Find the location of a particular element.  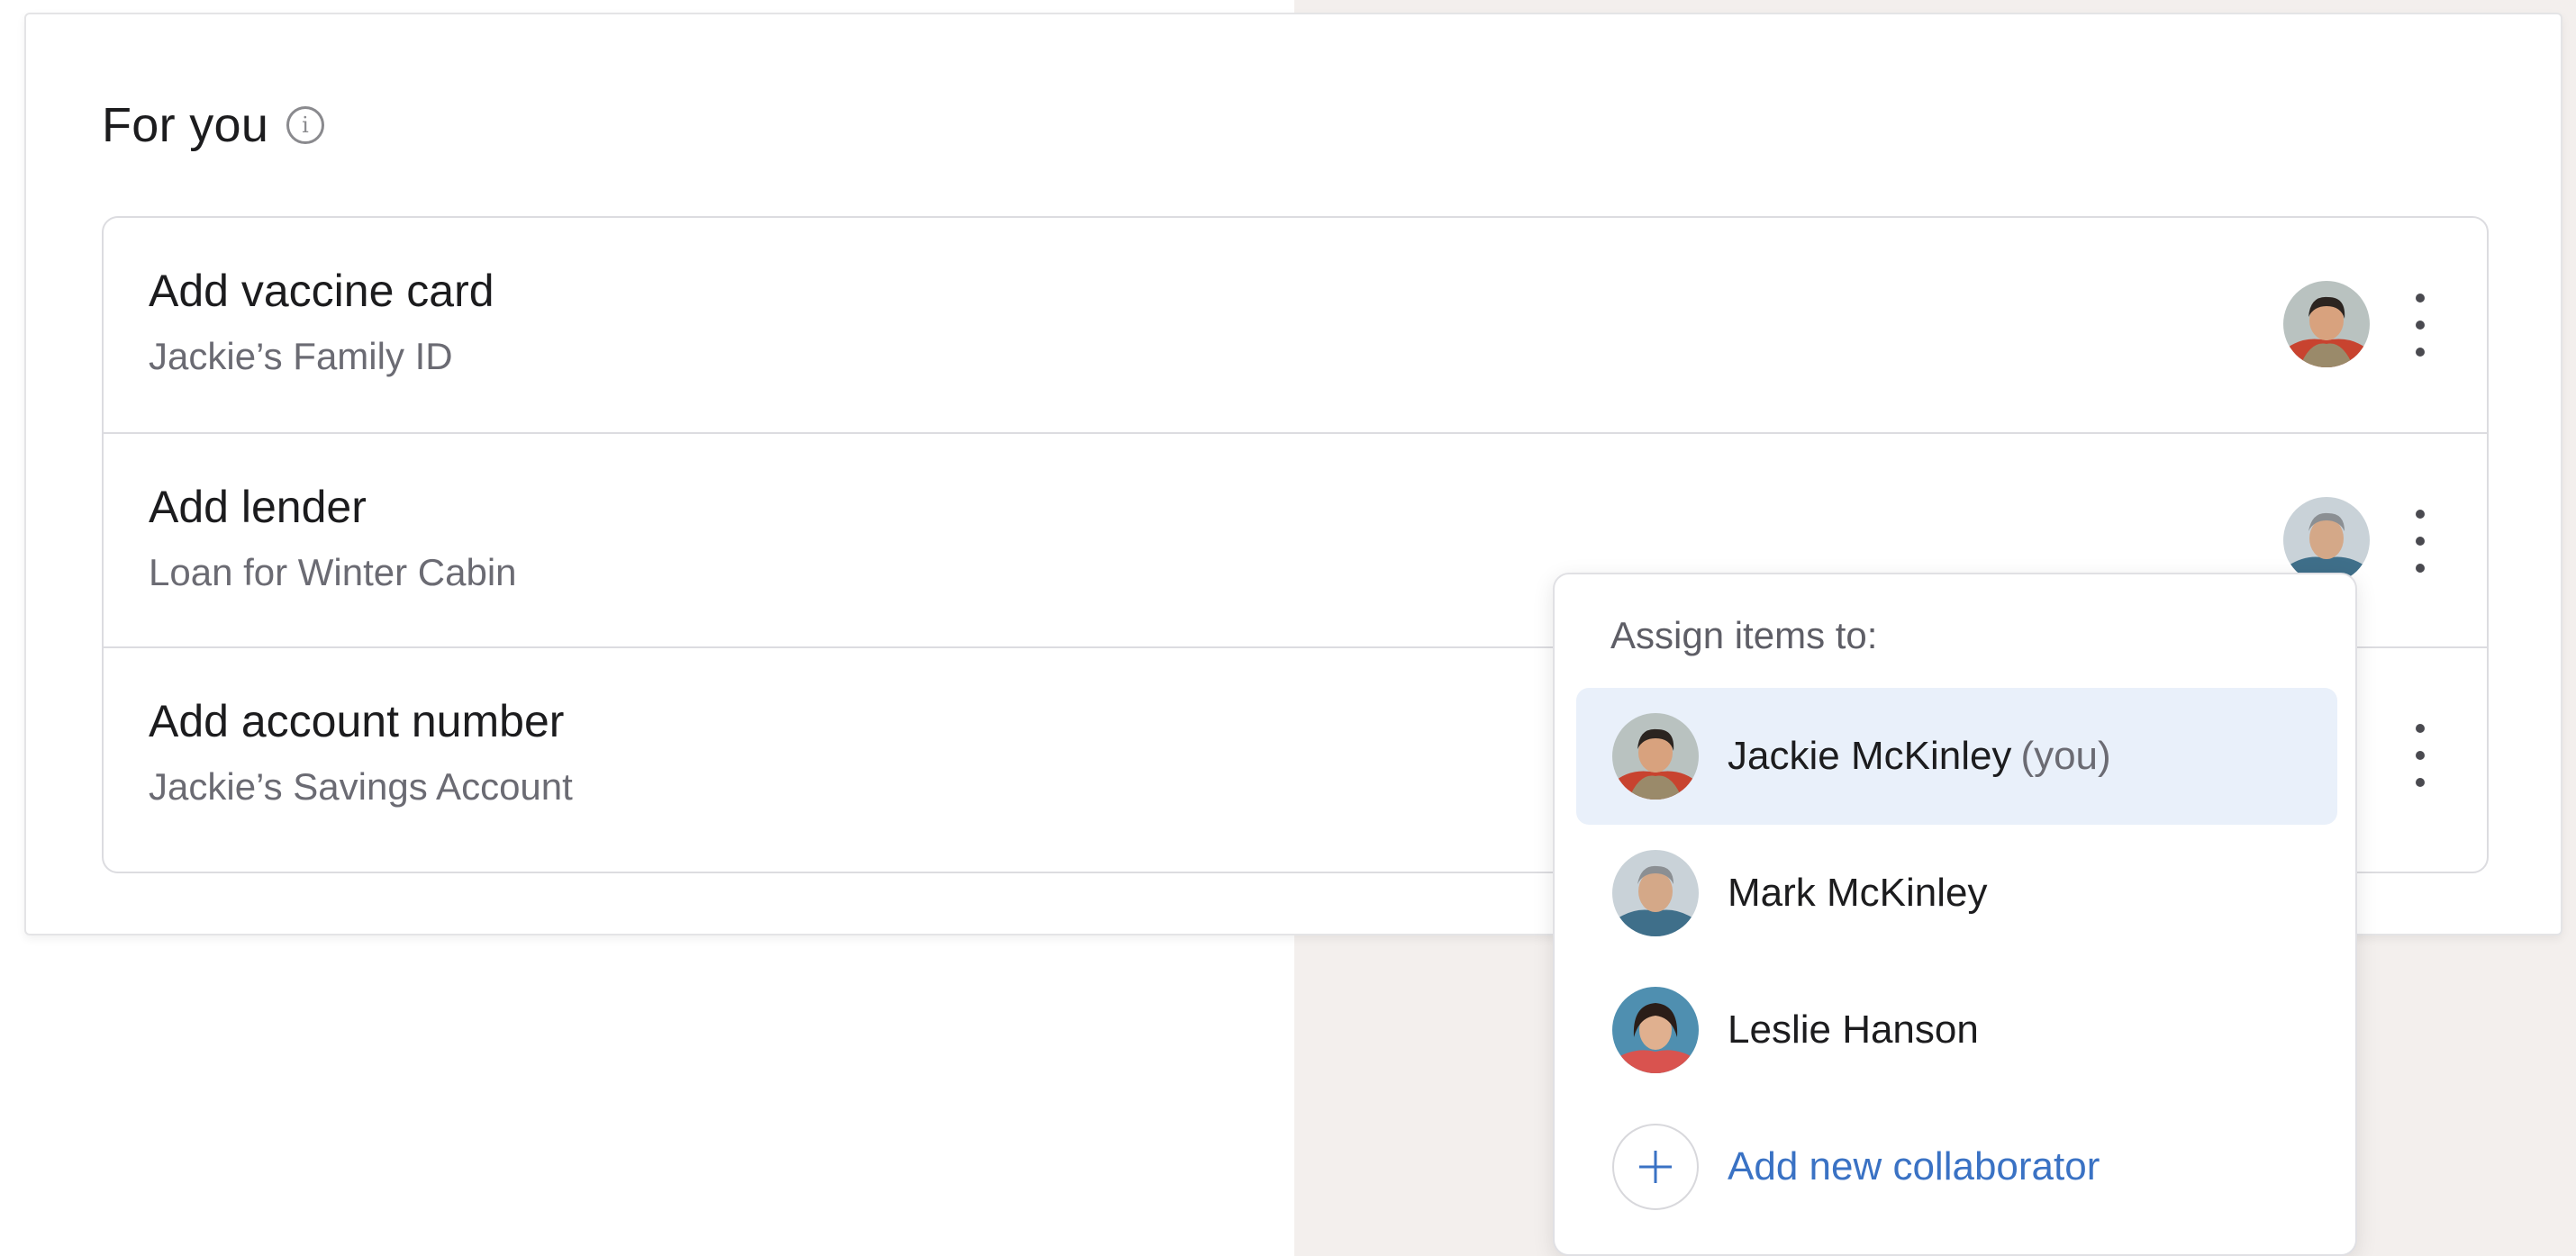

task-subtitle: Jackie’s Savings Account is located at coordinates (361, 786).